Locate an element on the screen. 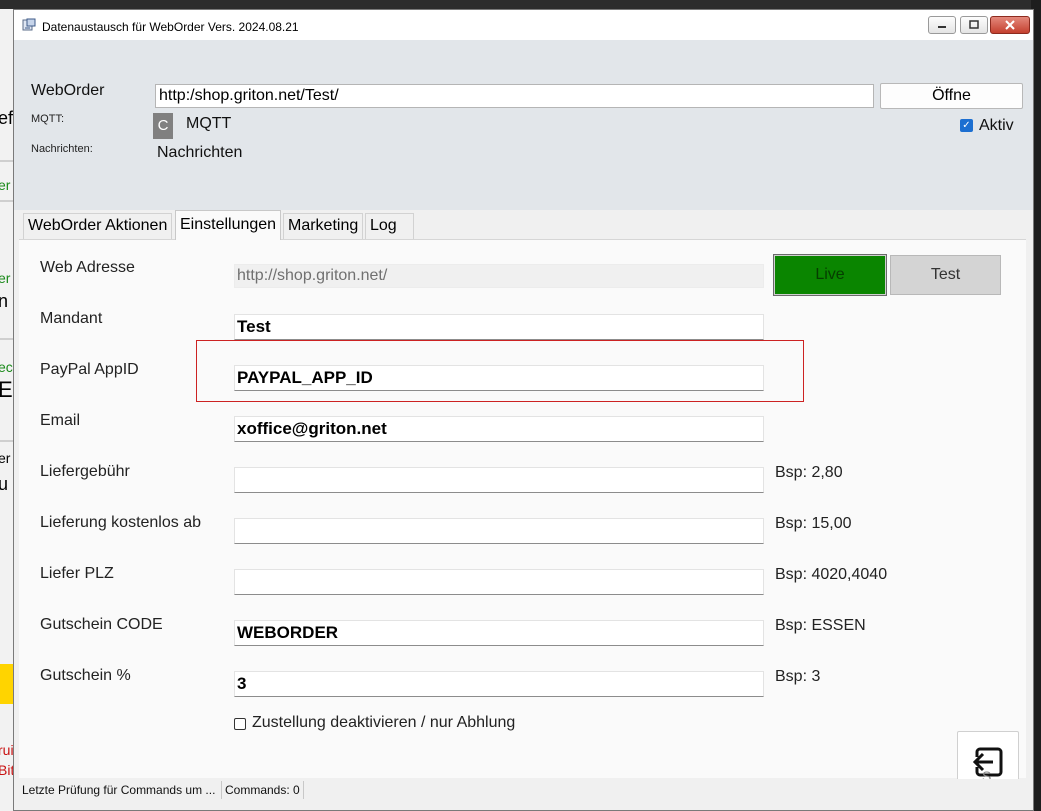 This screenshot has width=1041, height=811. background-fragment: efe is located at coordinates (7, 118).